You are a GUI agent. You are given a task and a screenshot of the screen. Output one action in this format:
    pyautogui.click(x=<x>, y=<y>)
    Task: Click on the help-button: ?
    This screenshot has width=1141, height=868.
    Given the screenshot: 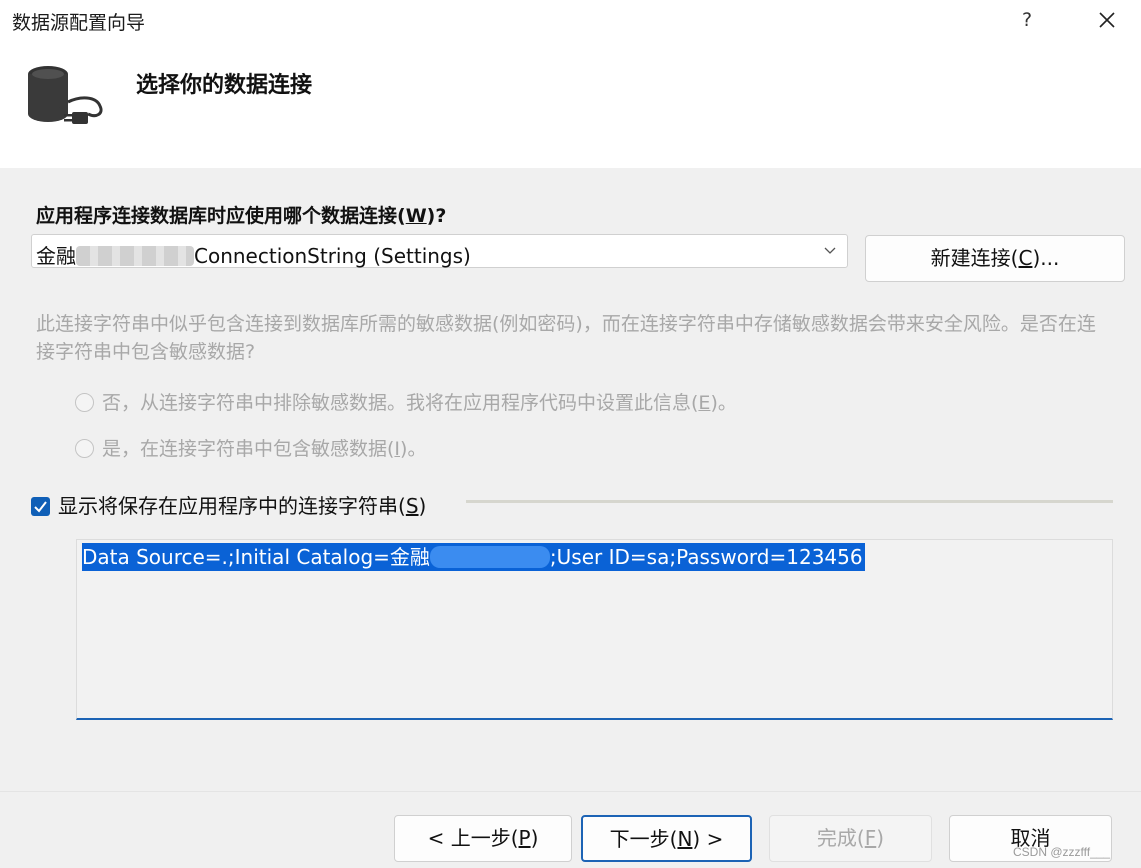 What is the action you would take?
    pyautogui.click(x=1027, y=20)
    